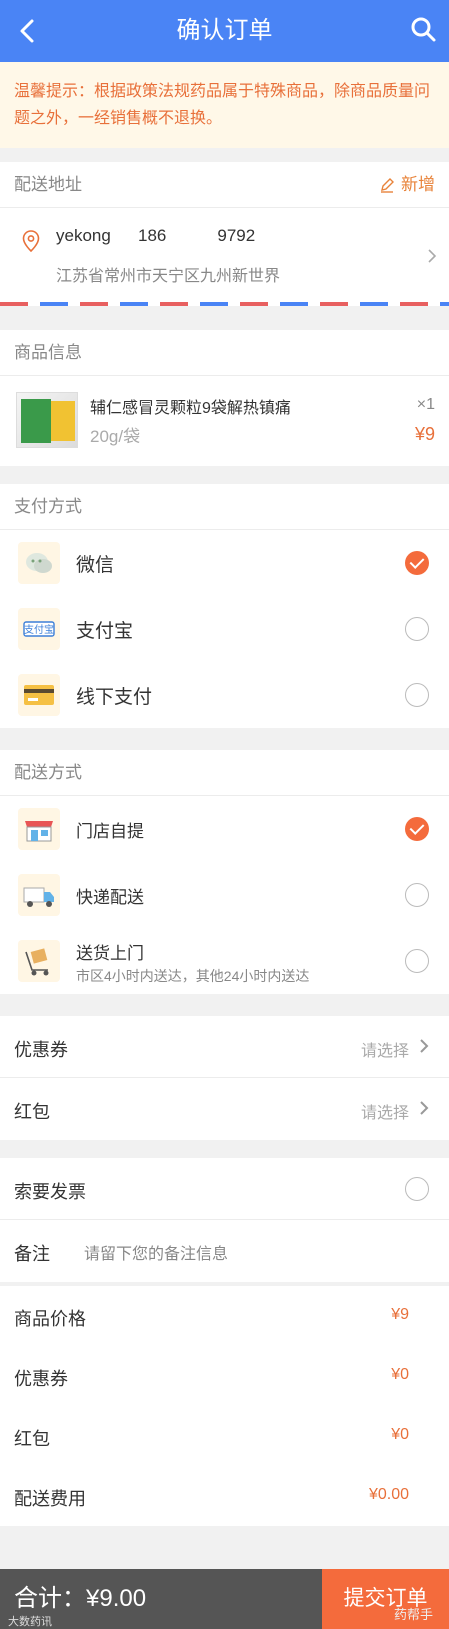 This screenshot has width=449, height=1629. What do you see at coordinates (417, 1189) in the screenshot?
I see `invoice-radio` at bounding box center [417, 1189].